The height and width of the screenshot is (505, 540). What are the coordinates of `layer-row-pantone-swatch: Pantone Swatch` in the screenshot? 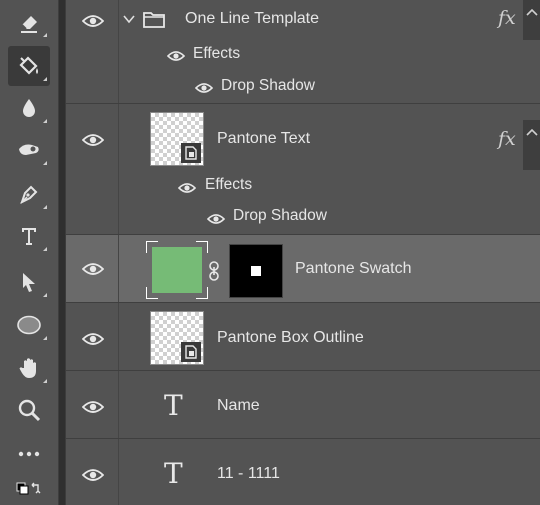 It's located at (303, 269).